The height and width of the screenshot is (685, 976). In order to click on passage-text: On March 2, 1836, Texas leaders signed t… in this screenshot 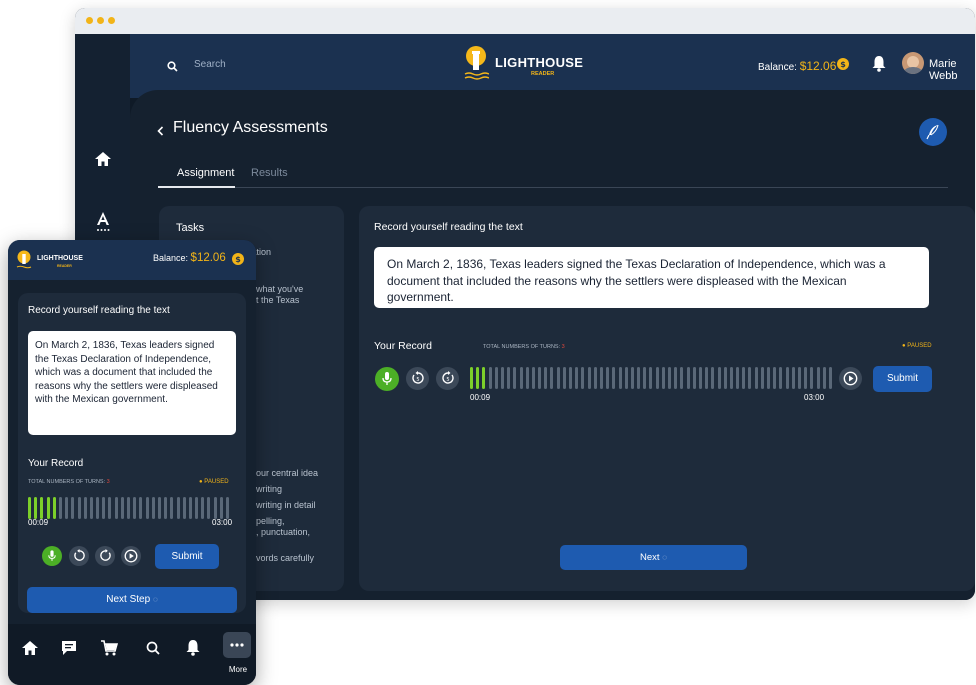, I will do `click(636, 280)`.